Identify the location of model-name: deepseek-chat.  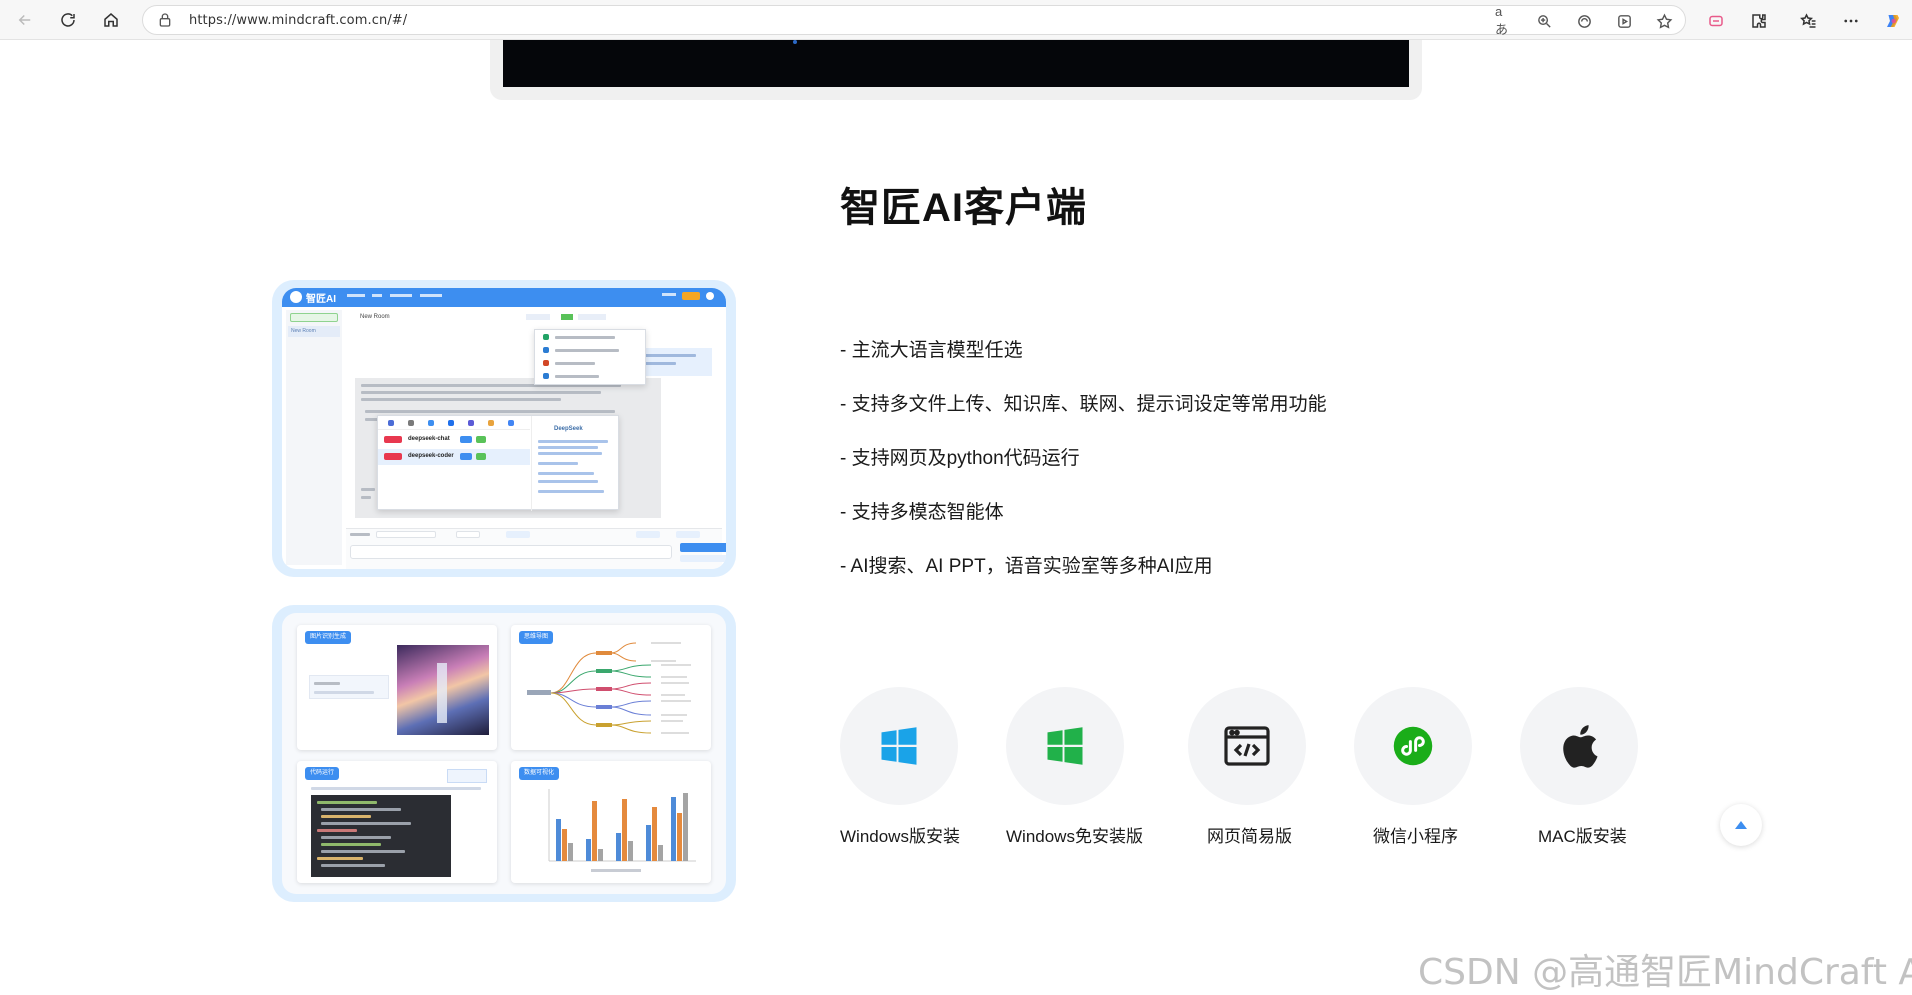
(429, 439).